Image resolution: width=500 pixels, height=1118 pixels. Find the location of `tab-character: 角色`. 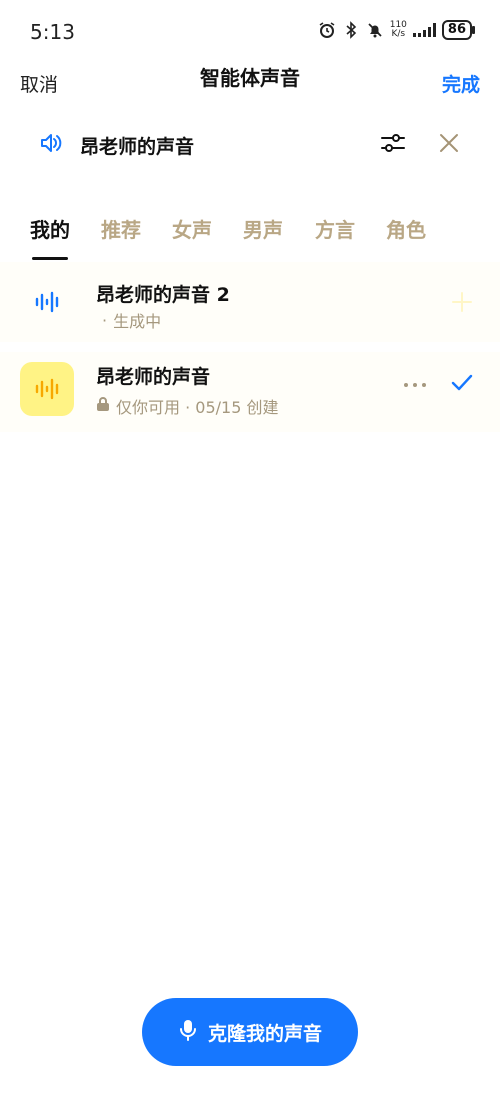

tab-character: 角色 is located at coordinates (406, 228).